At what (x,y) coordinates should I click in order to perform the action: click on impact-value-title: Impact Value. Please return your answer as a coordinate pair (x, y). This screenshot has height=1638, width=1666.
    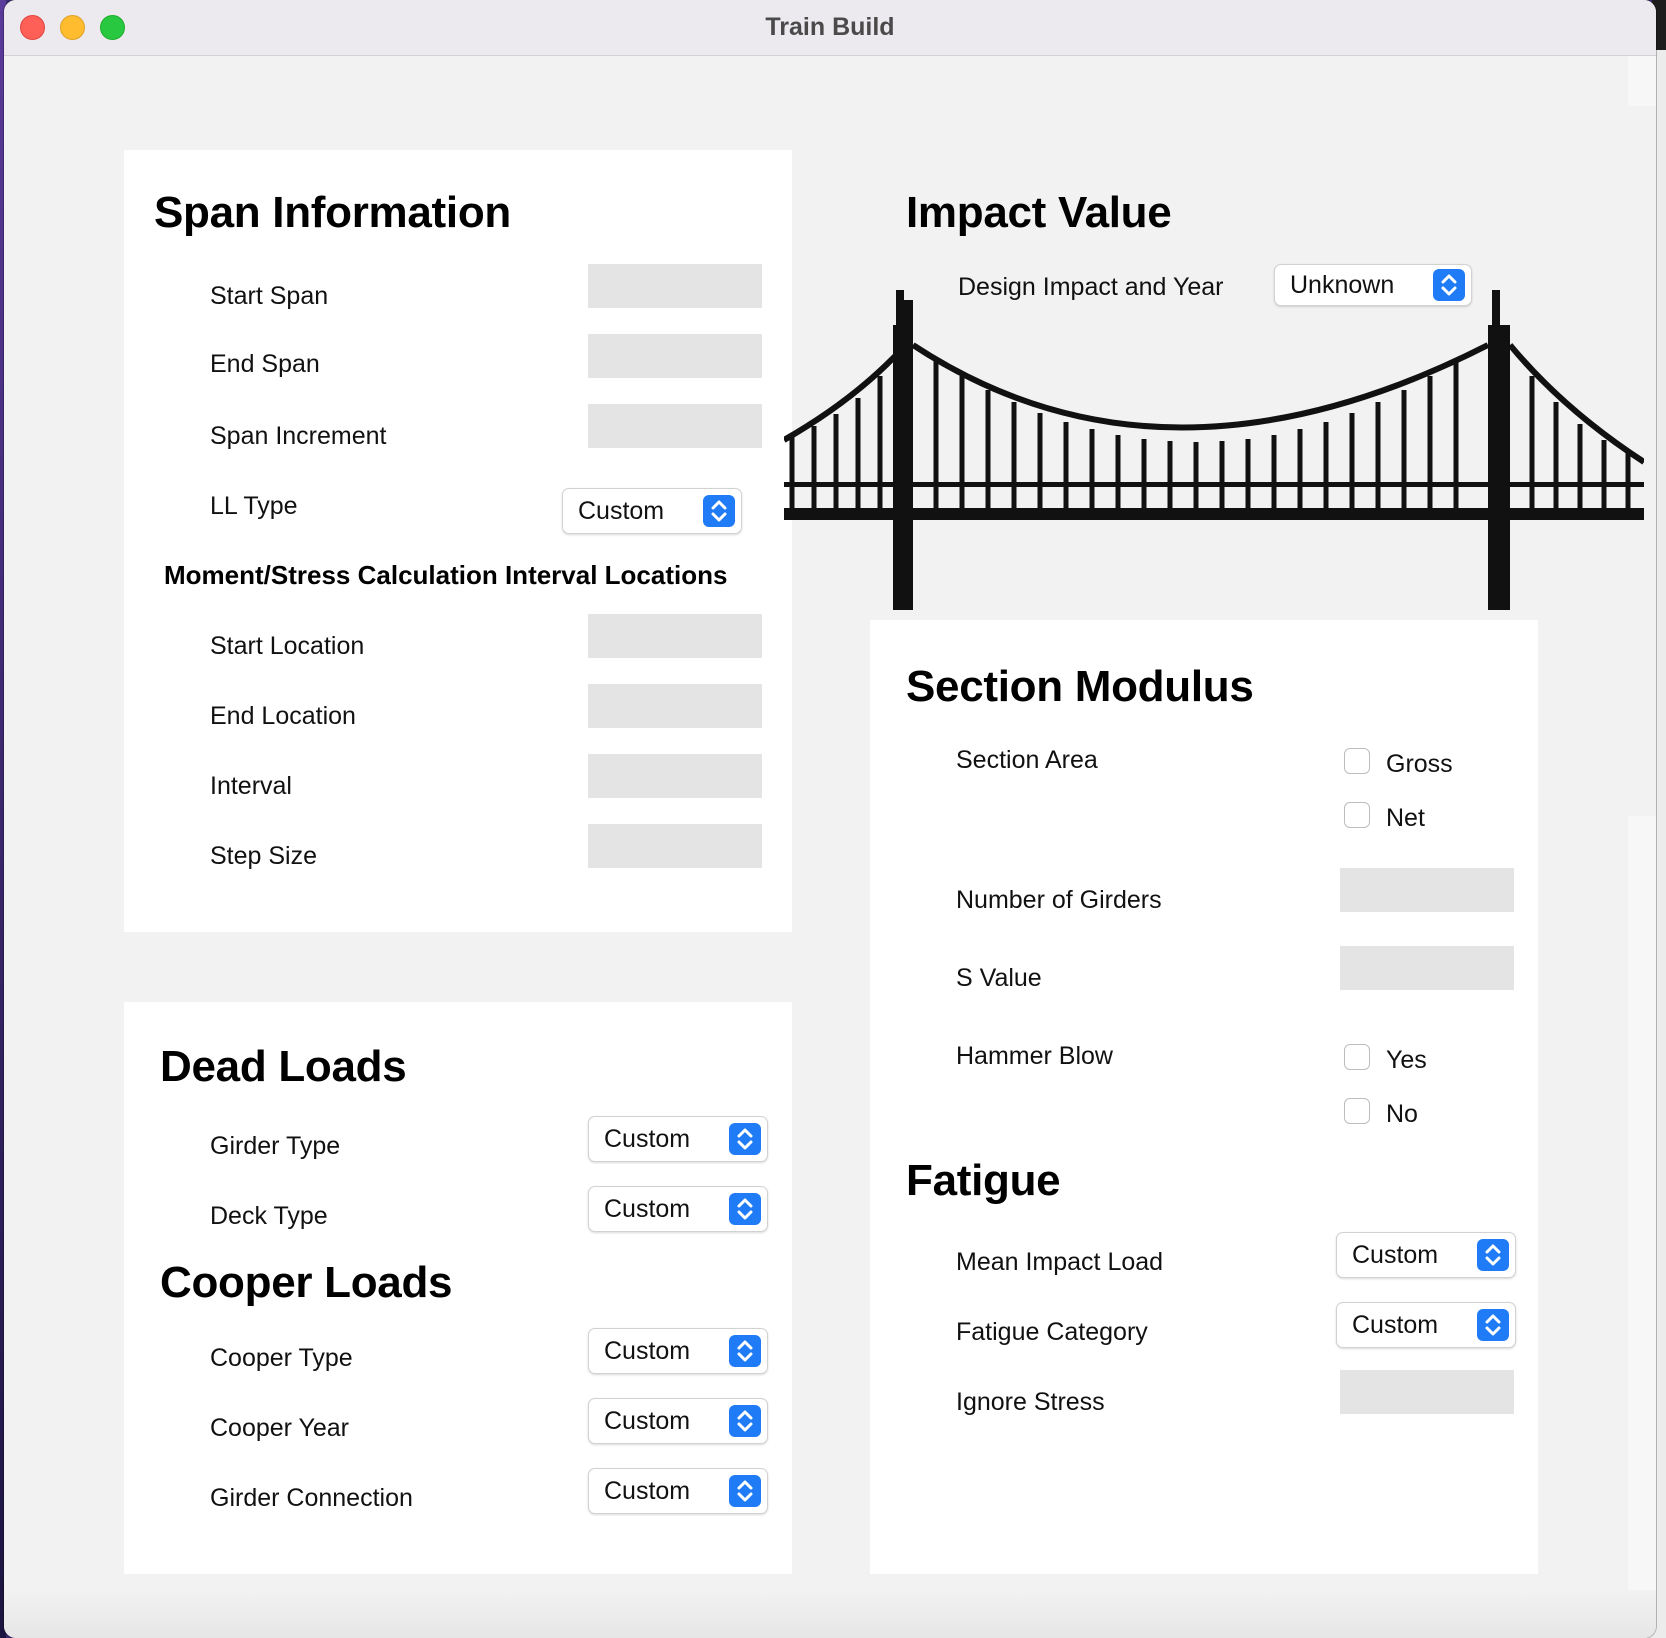
    Looking at the image, I should click on (1039, 212).